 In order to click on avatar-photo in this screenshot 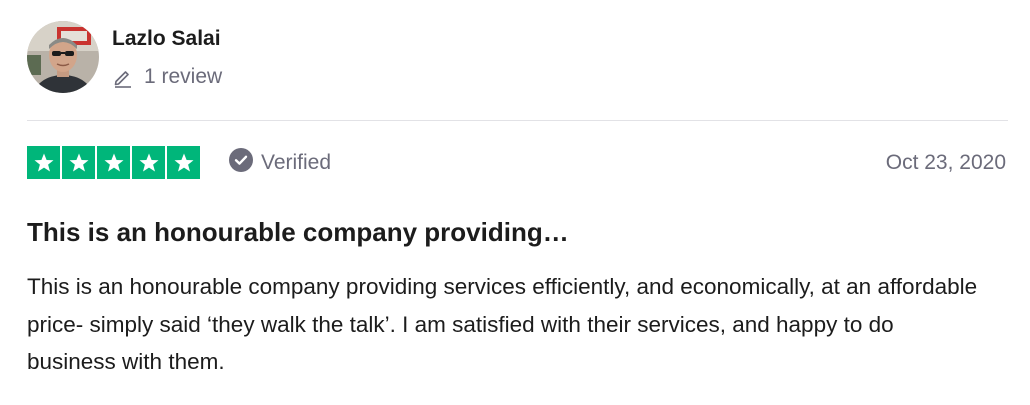, I will do `click(63, 57)`.